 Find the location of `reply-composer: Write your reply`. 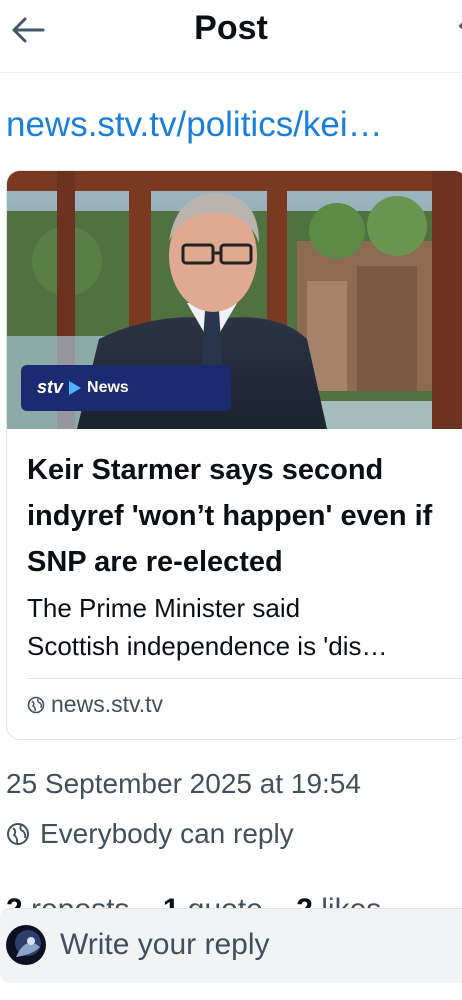

reply-composer: Write your reply is located at coordinates (231, 945).